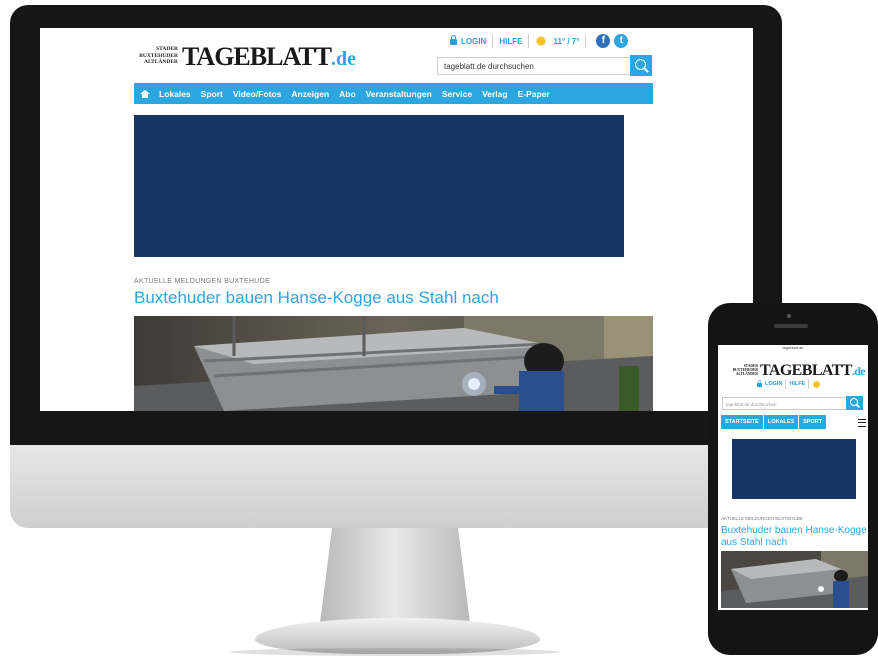 The image size is (878, 657). What do you see at coordinates (603, 41) in the screenshot?
I see `facebook-icon: f` at bounding box center [603, 41].